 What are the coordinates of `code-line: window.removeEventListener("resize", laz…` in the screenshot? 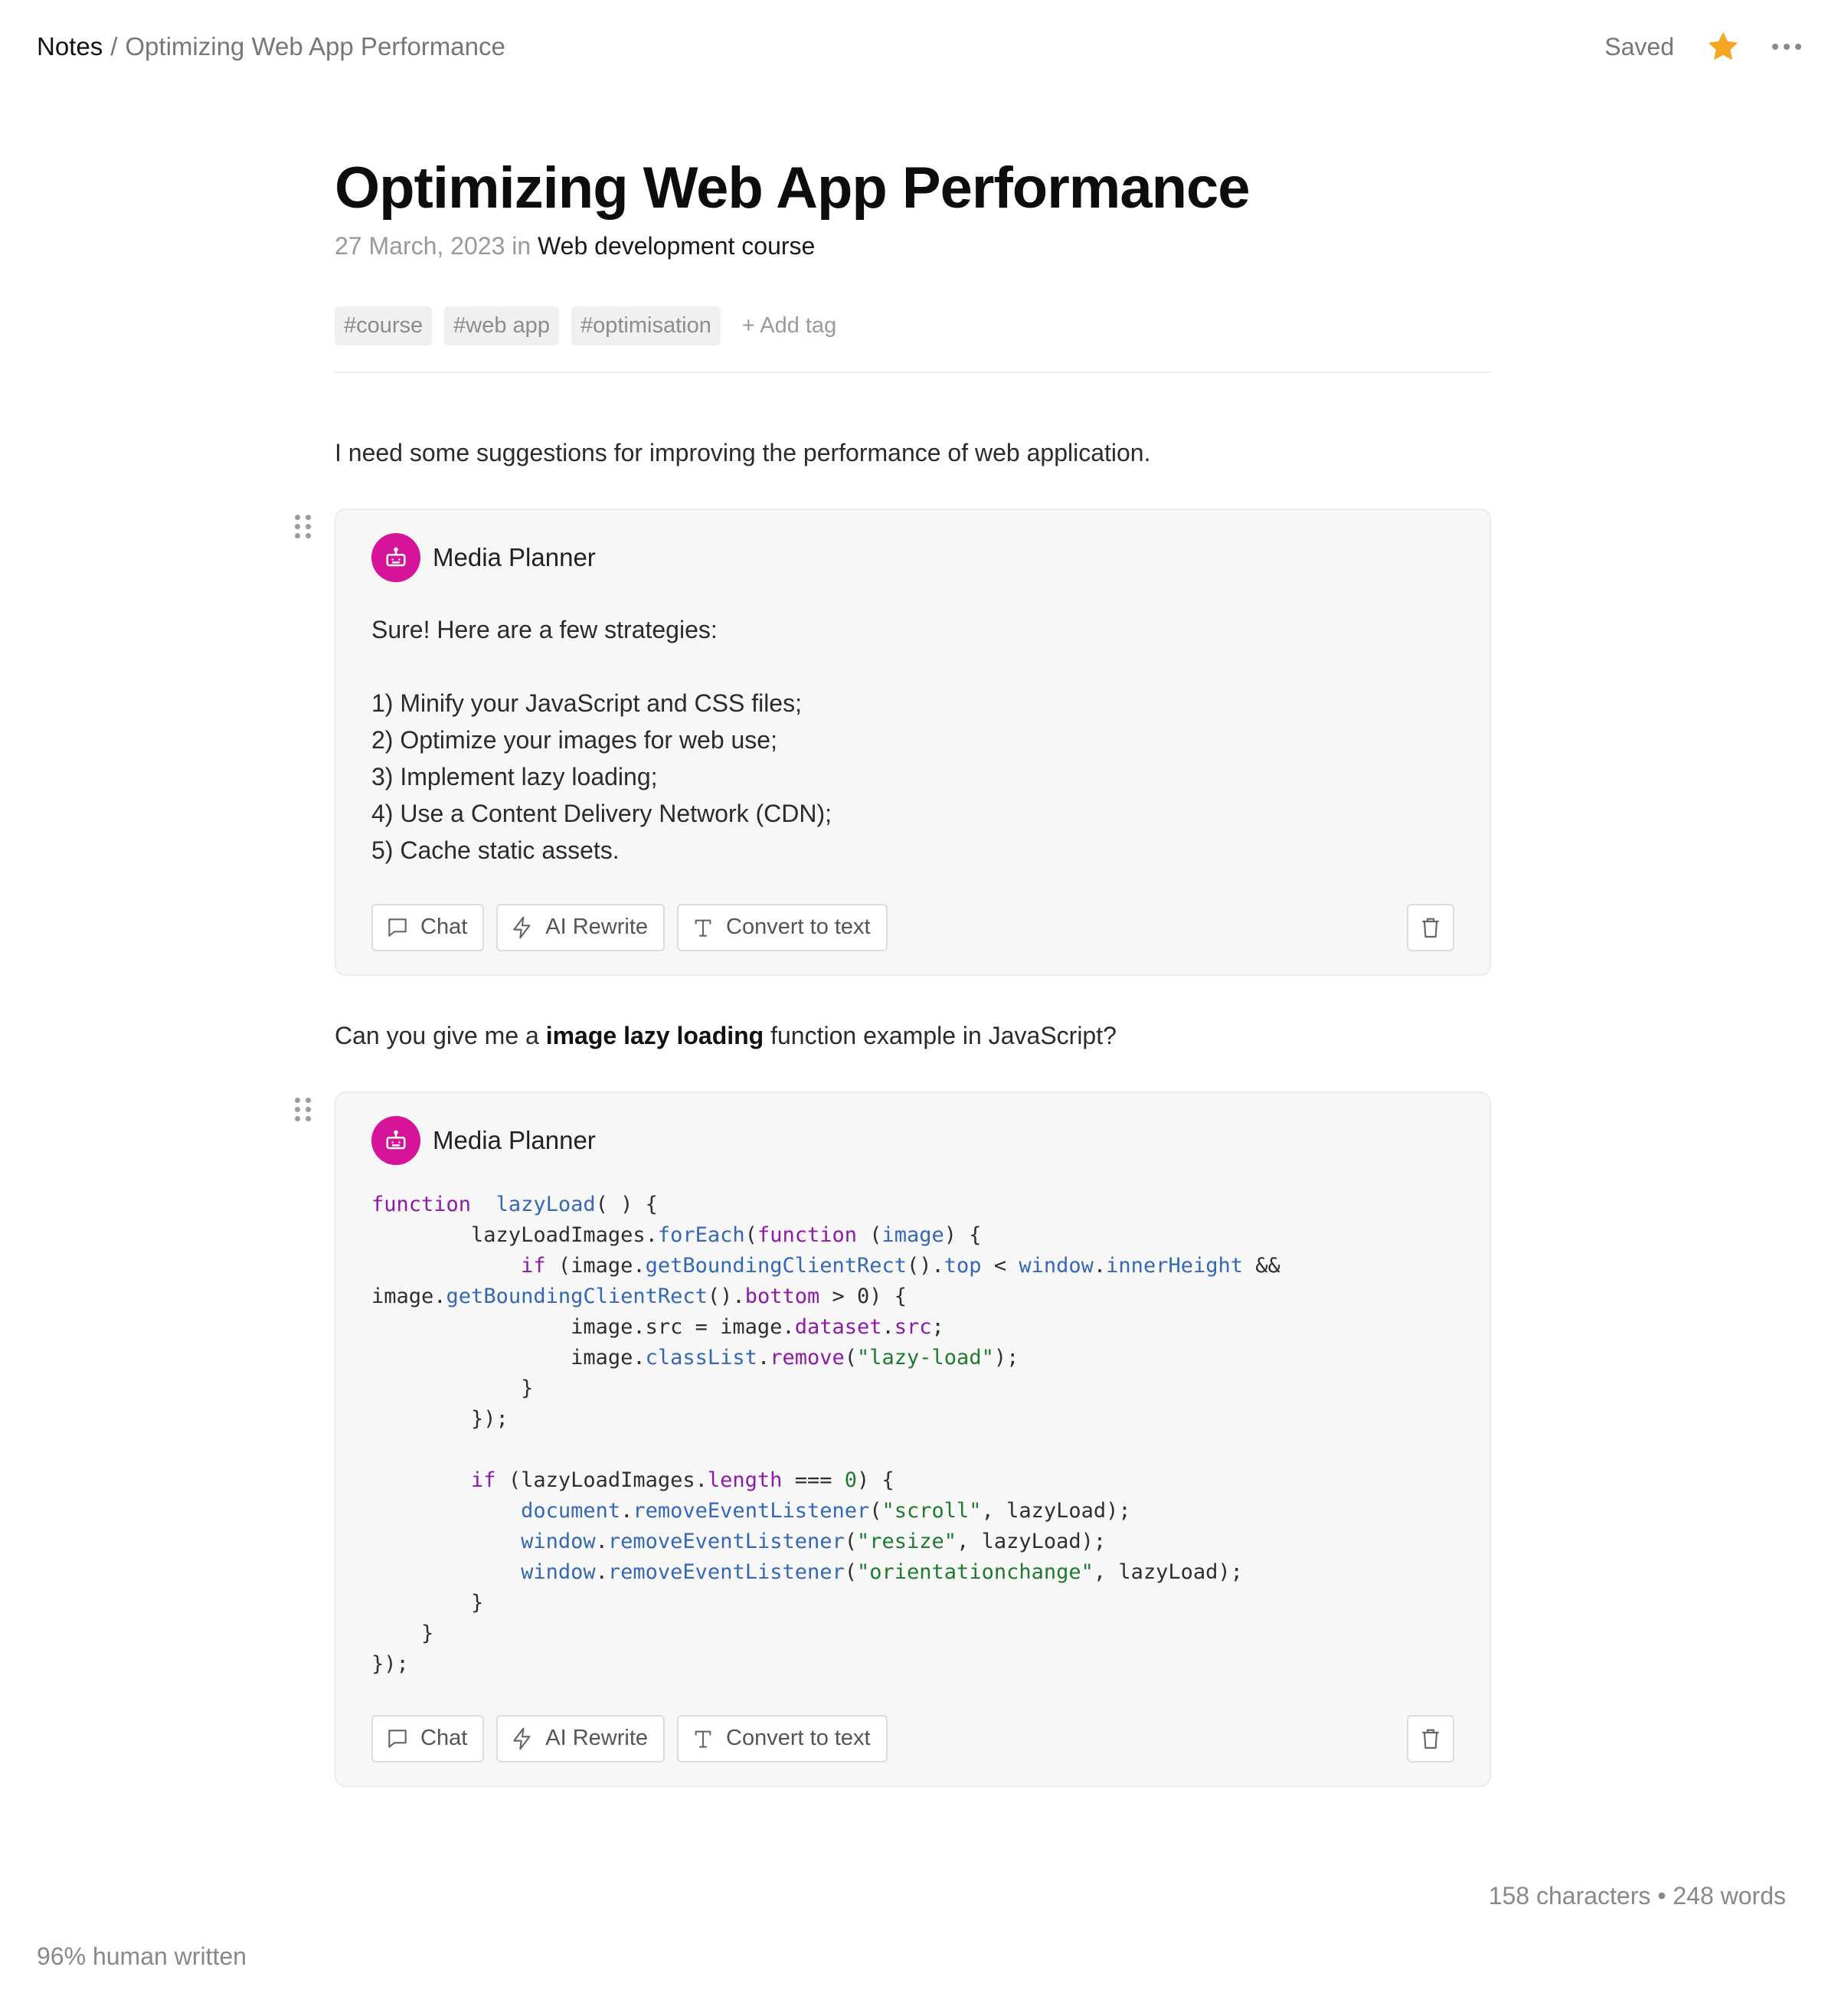 It's located at (814, 1541).